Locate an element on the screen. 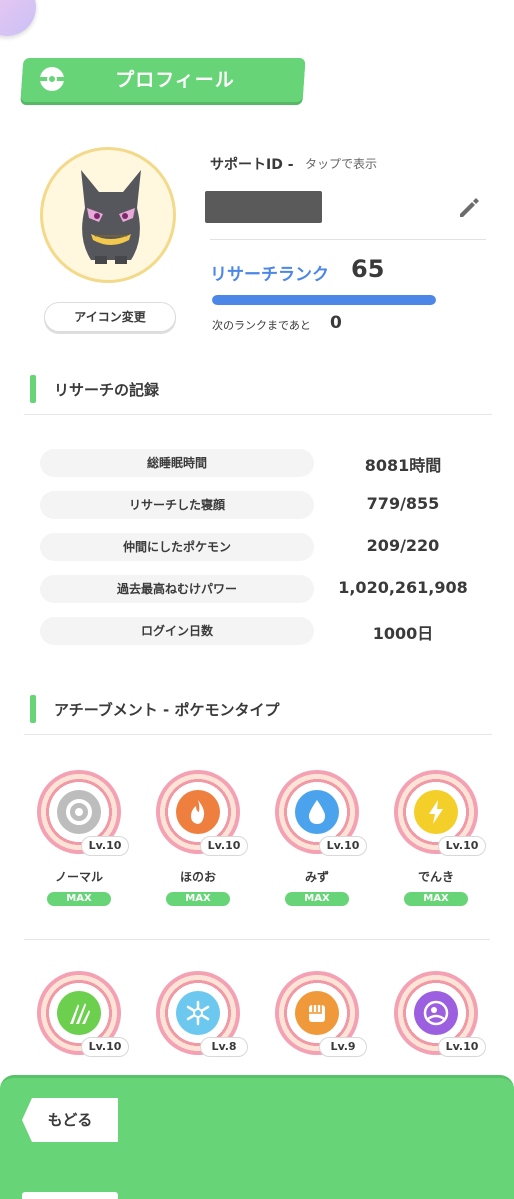 Image resolution: width=514 pixels, height=1199 pixels. next-rank-value: 0 is located at coordinates (336, 323).